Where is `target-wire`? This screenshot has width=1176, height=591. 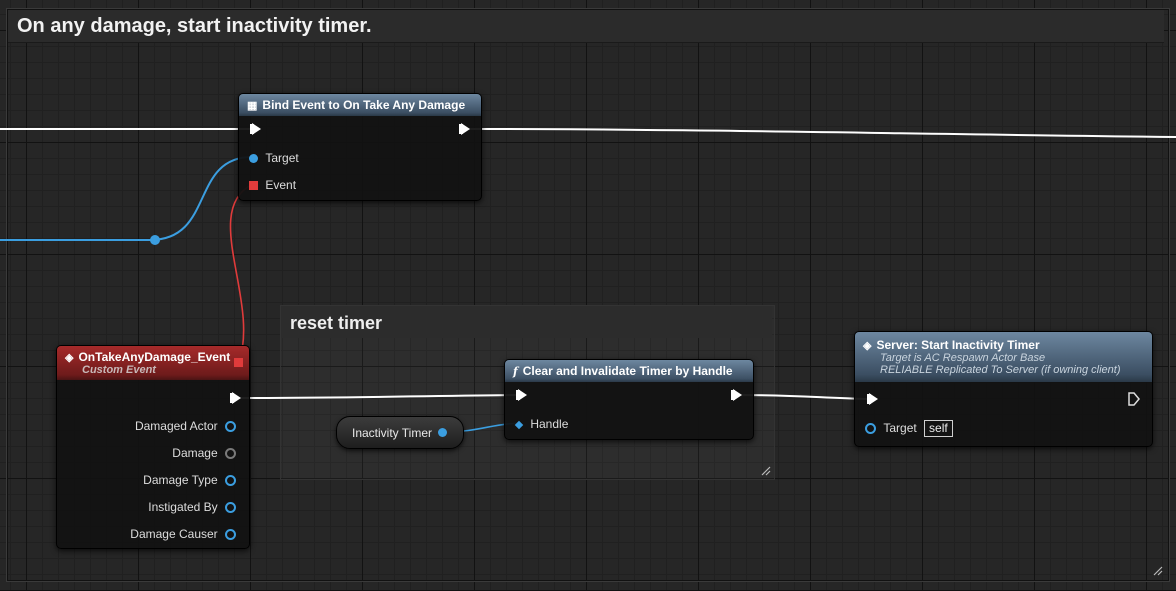
target-wire is located at coordinates (126, 198).